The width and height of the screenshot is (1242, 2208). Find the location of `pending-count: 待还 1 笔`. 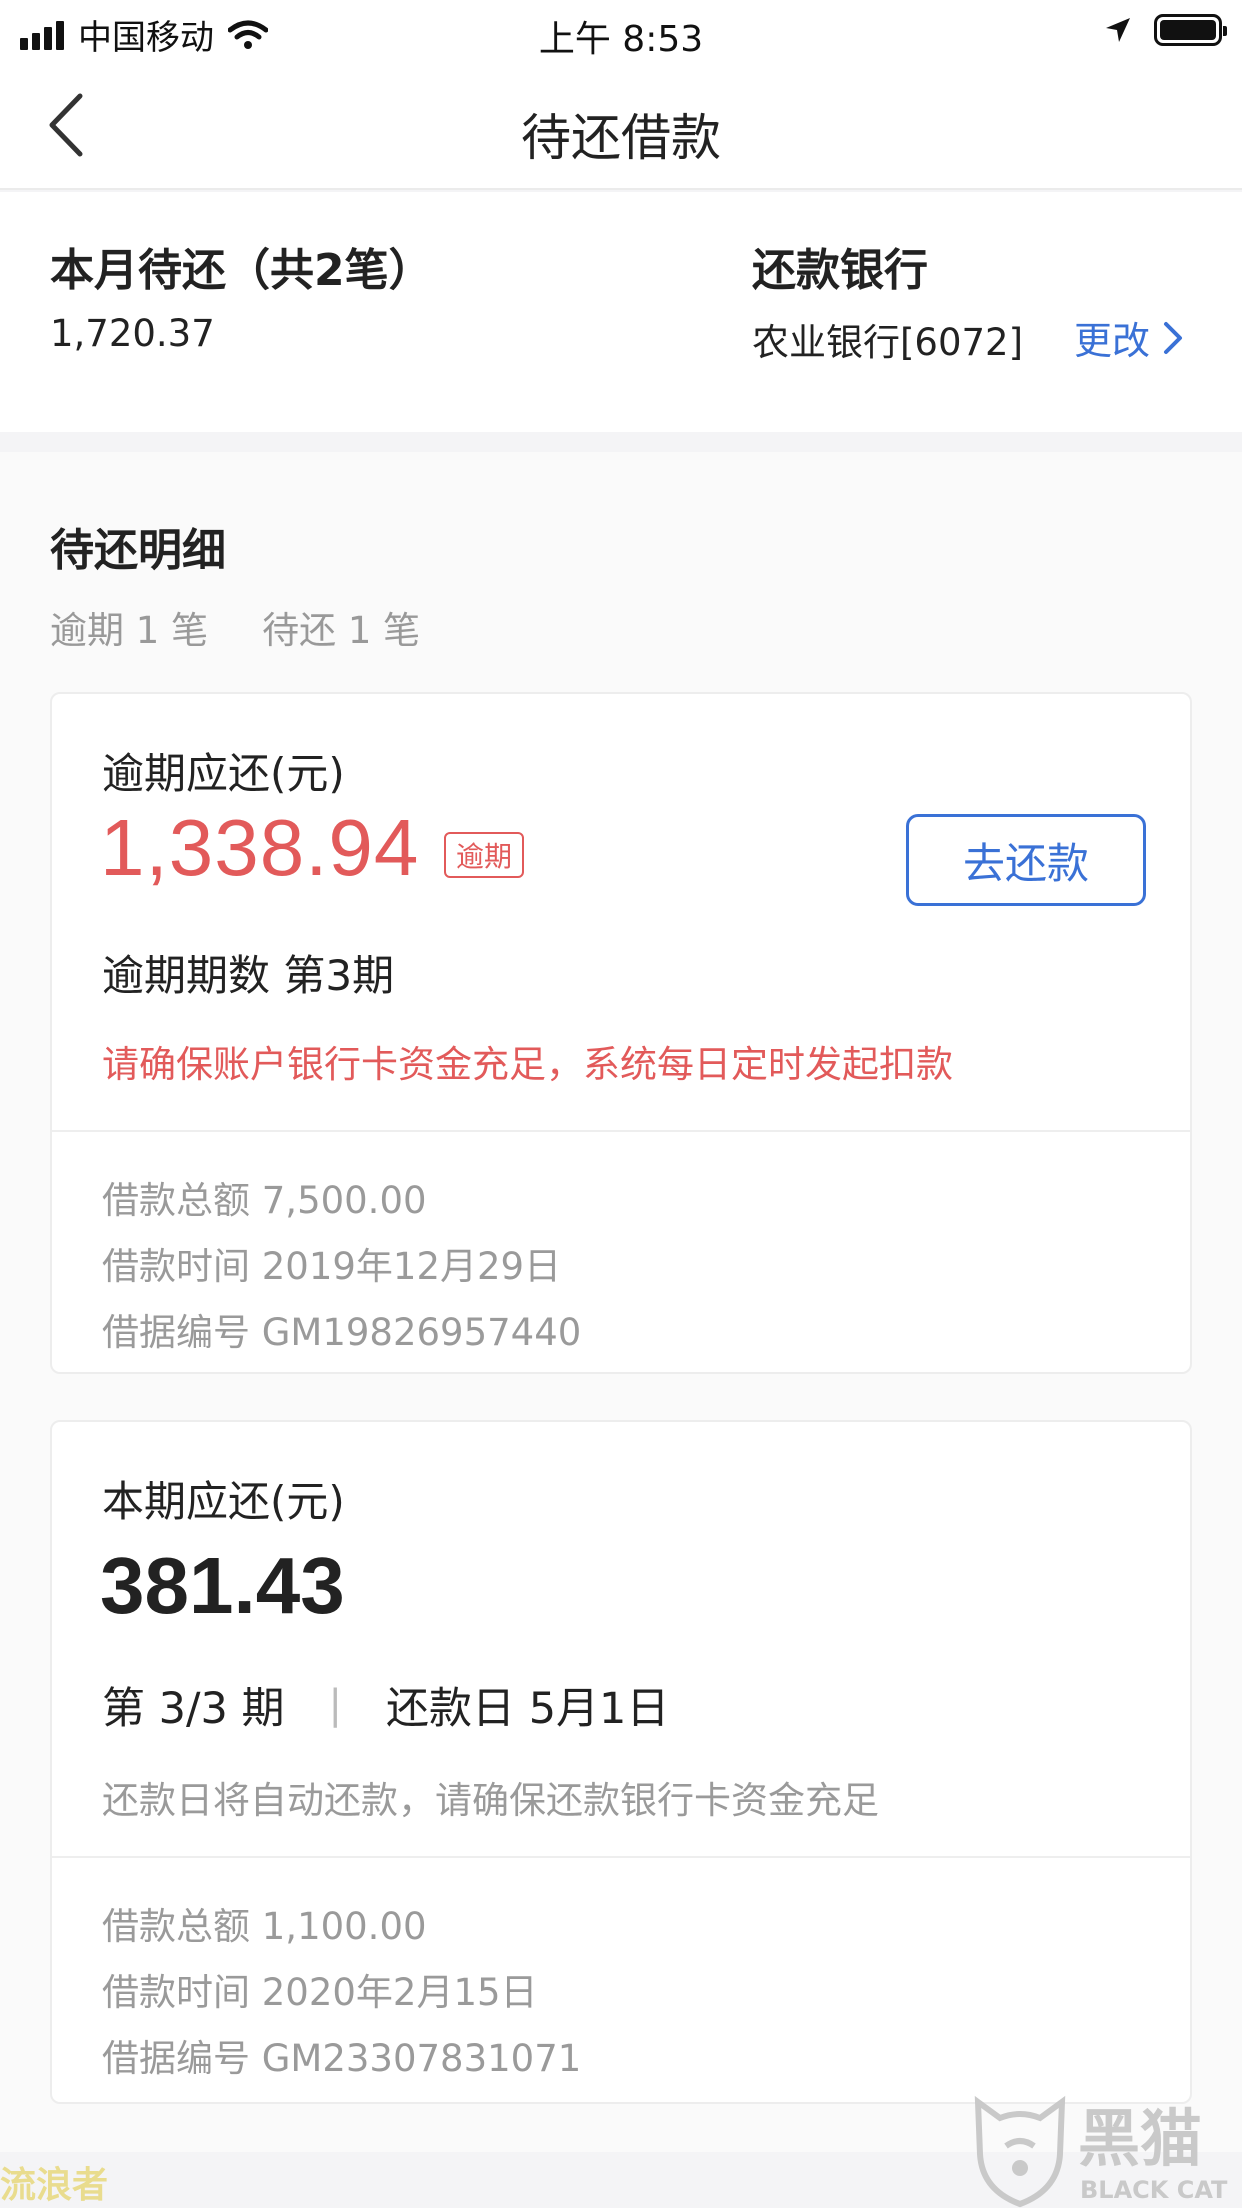

pending-count: 待还 1 笔 is located at coordinates (341, 630).